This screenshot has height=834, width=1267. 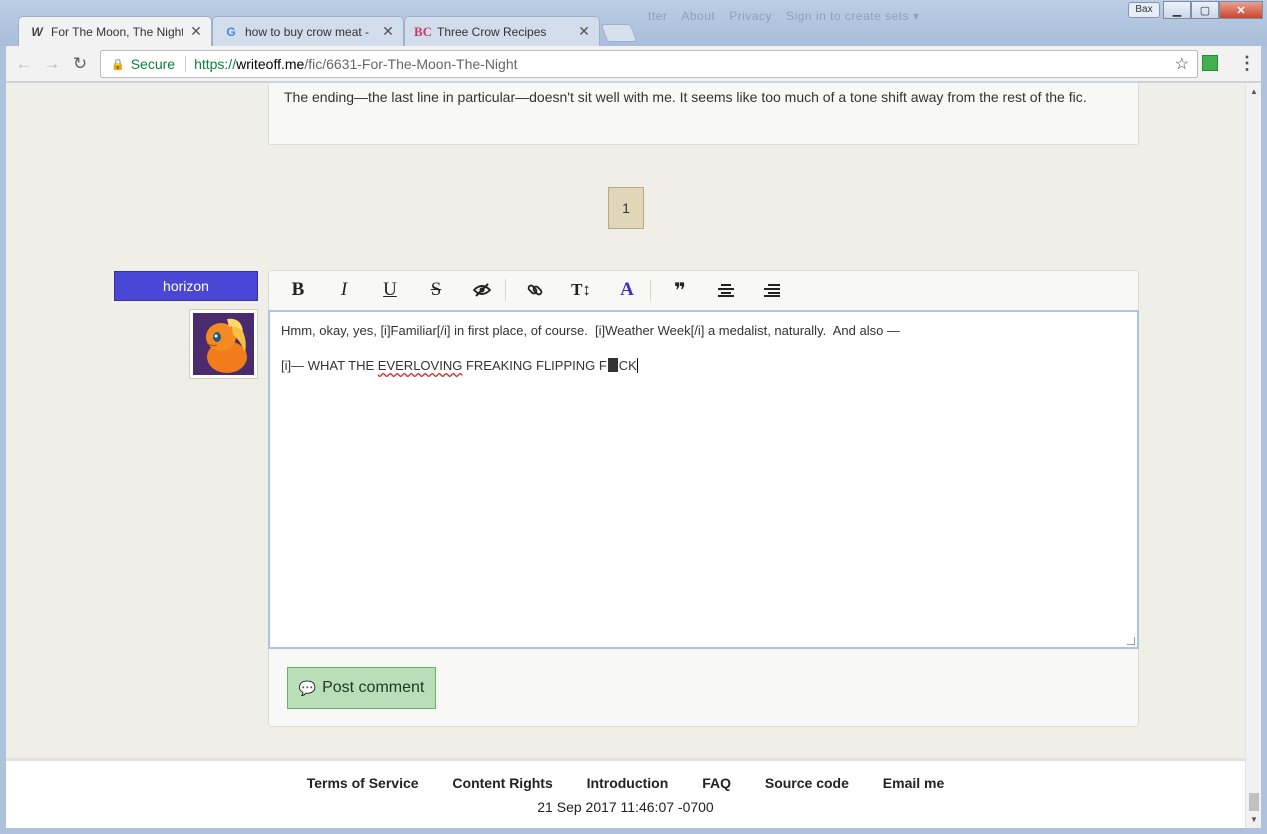 I want to click on tab-crow-recipes: BC Three Crow Recipes ✕, so click(x=502, y=31).